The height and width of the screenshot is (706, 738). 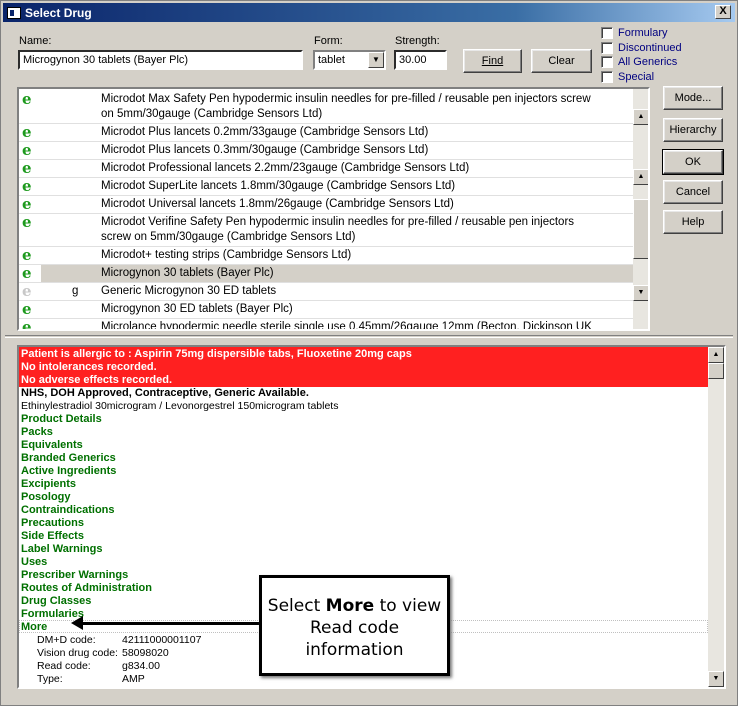 I want to click on drug-classes-link: Drug Classes, so click(x=56, y=601).